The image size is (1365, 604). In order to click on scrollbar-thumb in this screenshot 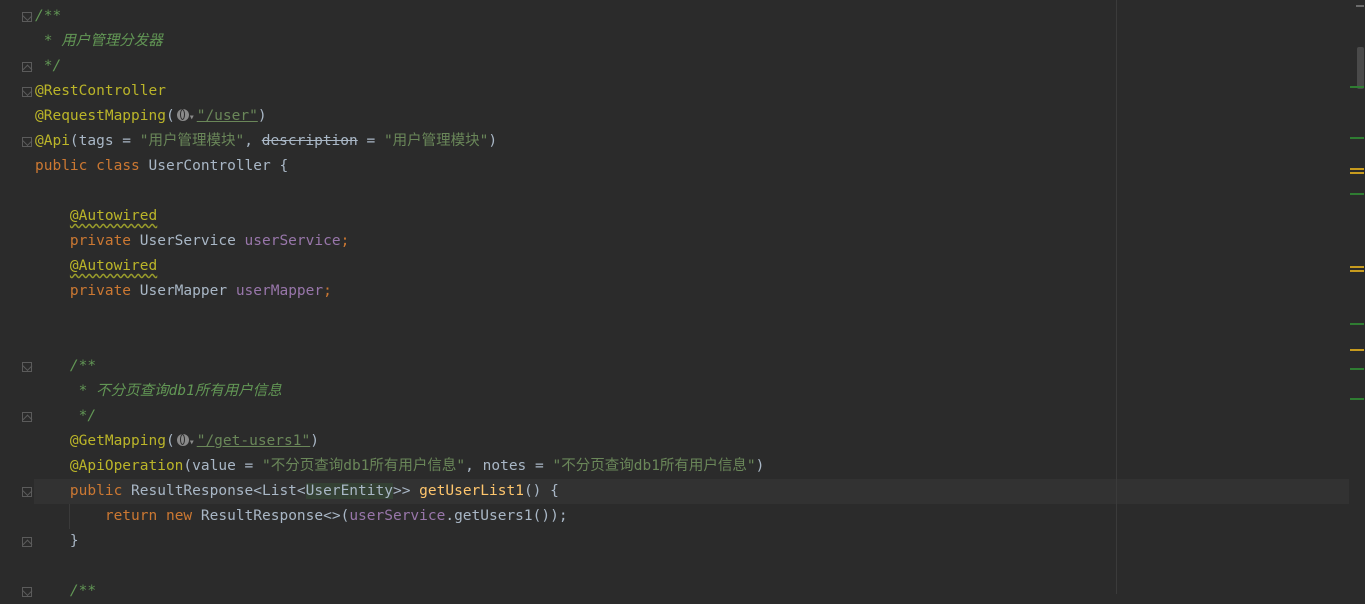, I will do `click(1360, 68)`.